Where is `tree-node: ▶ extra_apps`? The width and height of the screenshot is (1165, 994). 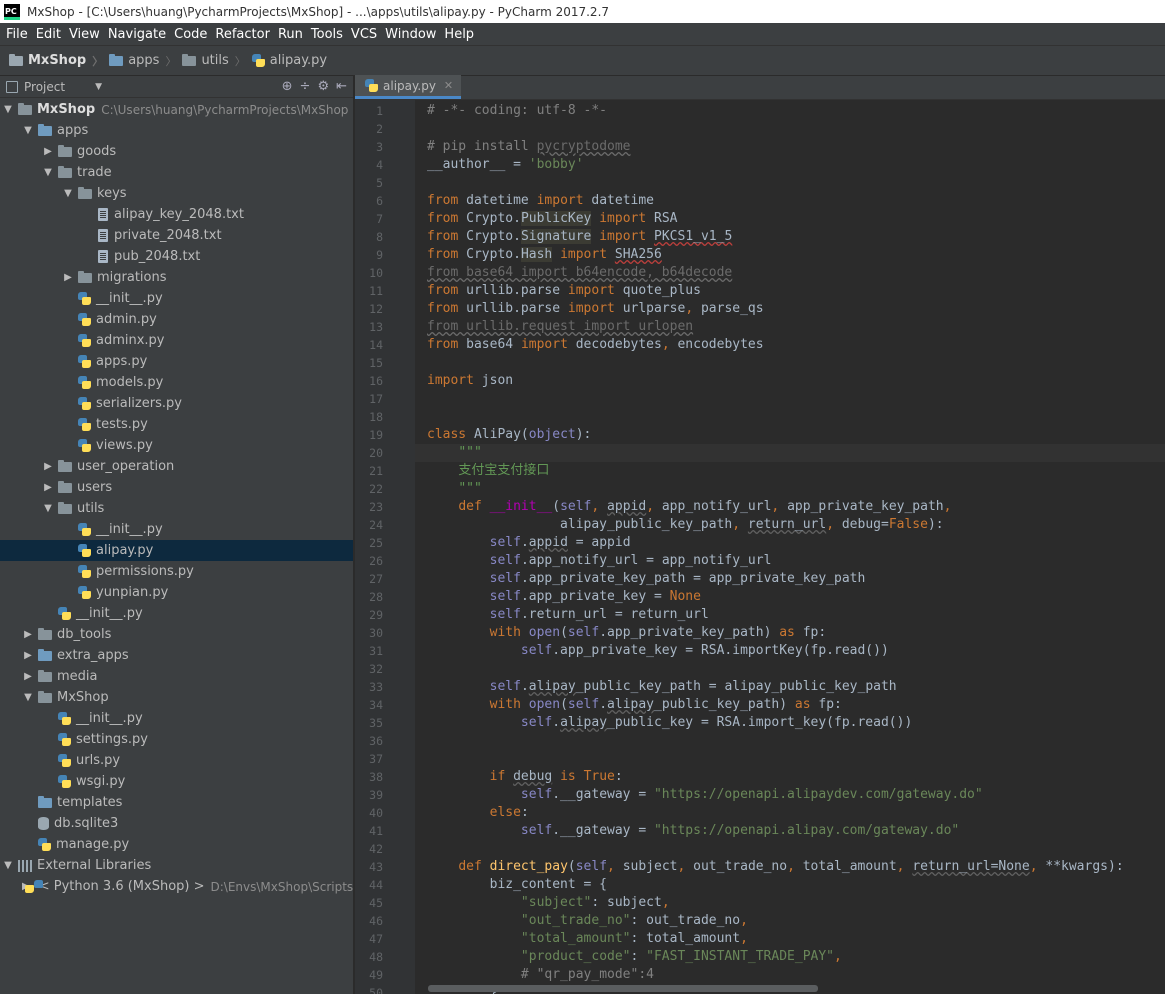
tree-node: ▶ extra_apps is located at coordinates (176, 655).